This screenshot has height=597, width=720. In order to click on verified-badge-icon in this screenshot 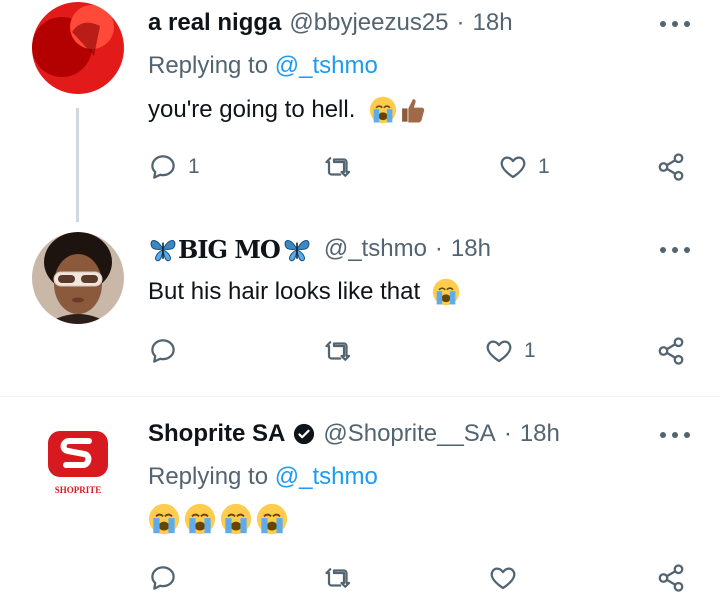, I will do `click(304, 434)`.